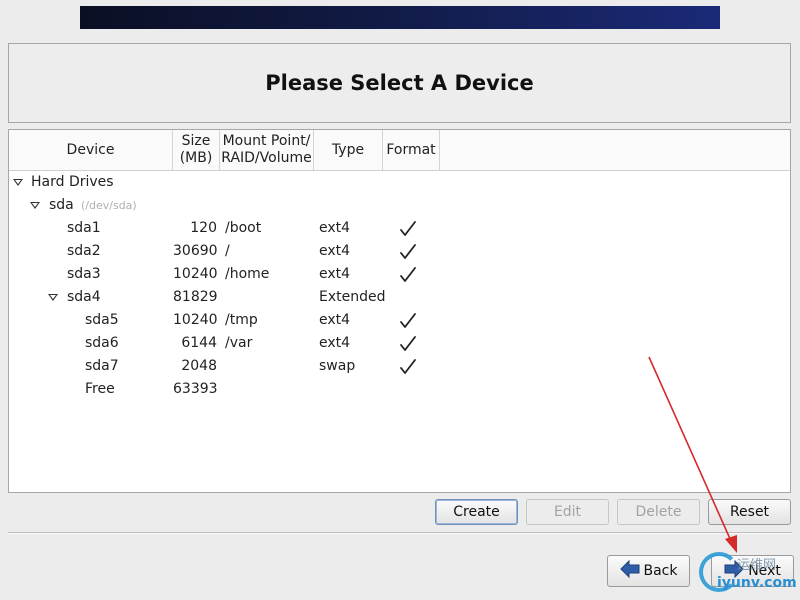  What do you see at coordinates (399, 205) in the screenshot?
I see `tree-row: sda (/dev/sda)` at bounding box center [399, 205].